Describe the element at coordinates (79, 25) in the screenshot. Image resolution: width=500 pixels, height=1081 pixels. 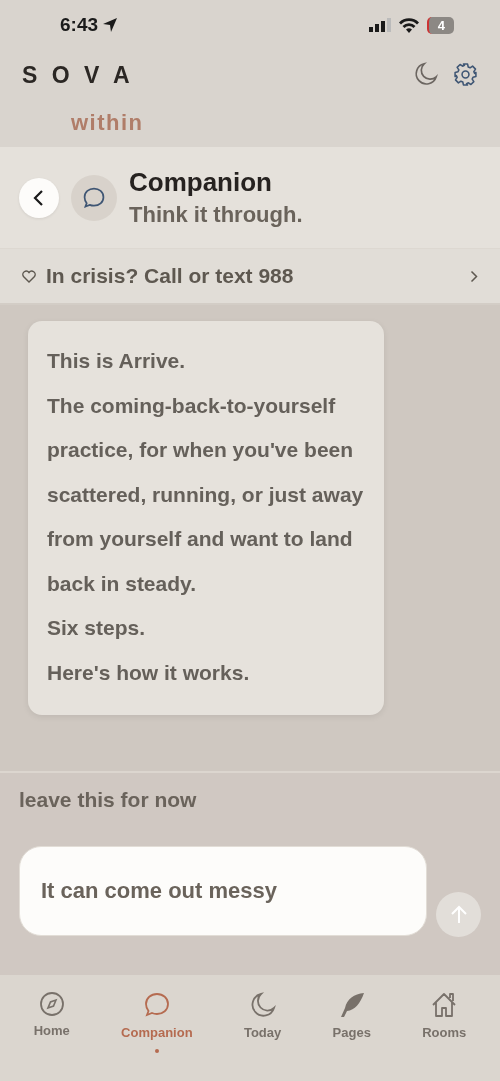
I see `clock-time: 6:43` at that location.